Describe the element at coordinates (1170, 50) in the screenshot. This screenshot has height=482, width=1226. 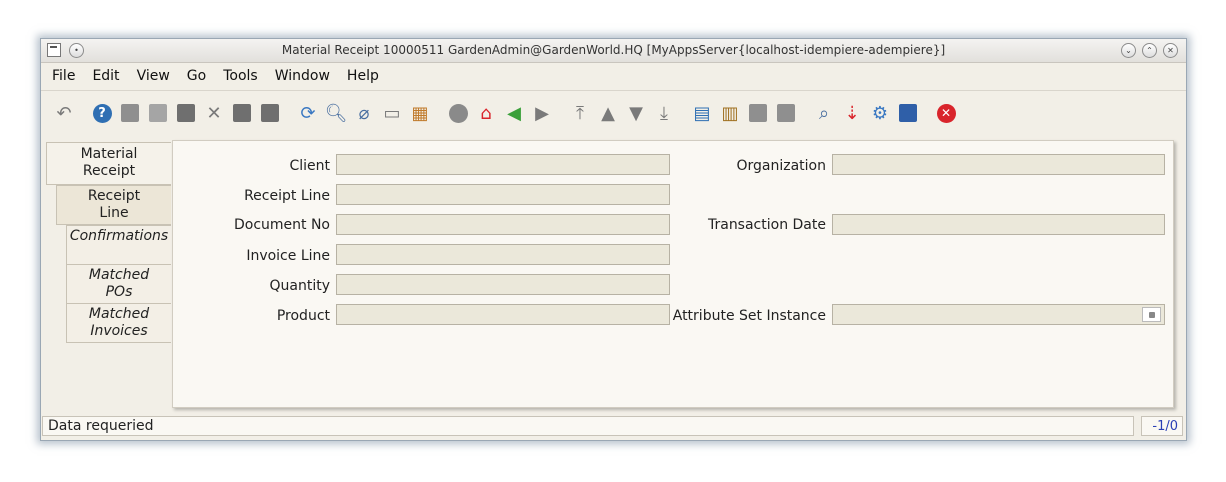
I see `close-button: ✕` at that location.